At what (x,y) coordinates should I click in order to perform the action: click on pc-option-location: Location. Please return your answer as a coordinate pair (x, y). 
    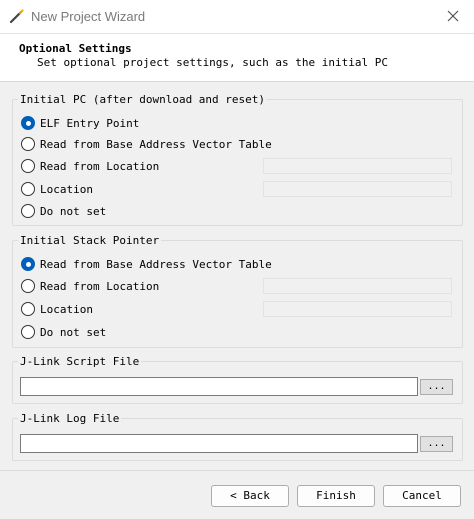
    Looking at the image, I should click on (57, 189).